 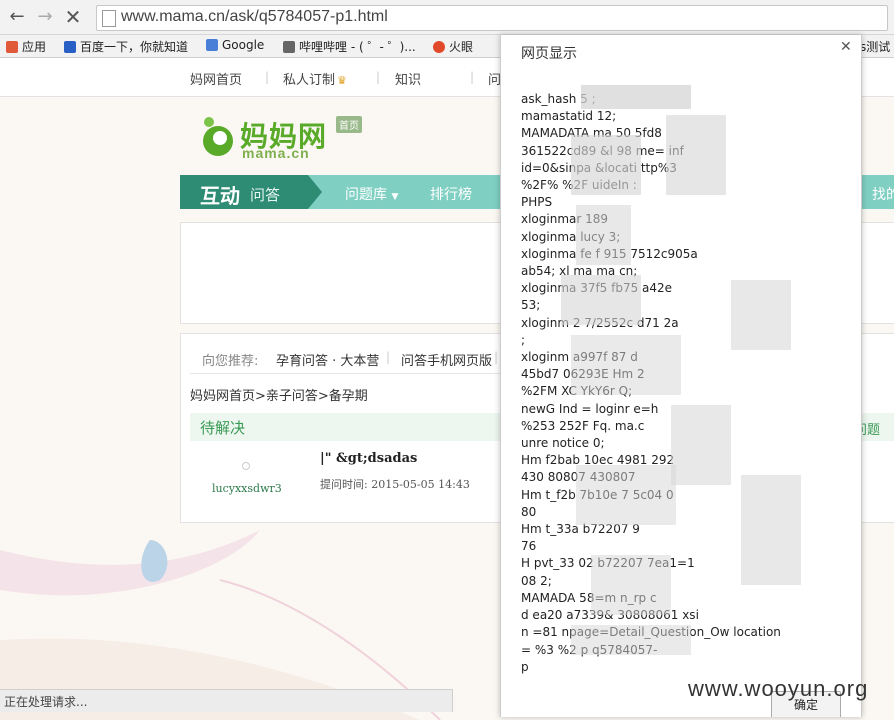 I want to click on forward-button: →, so click(x=45, y=17).